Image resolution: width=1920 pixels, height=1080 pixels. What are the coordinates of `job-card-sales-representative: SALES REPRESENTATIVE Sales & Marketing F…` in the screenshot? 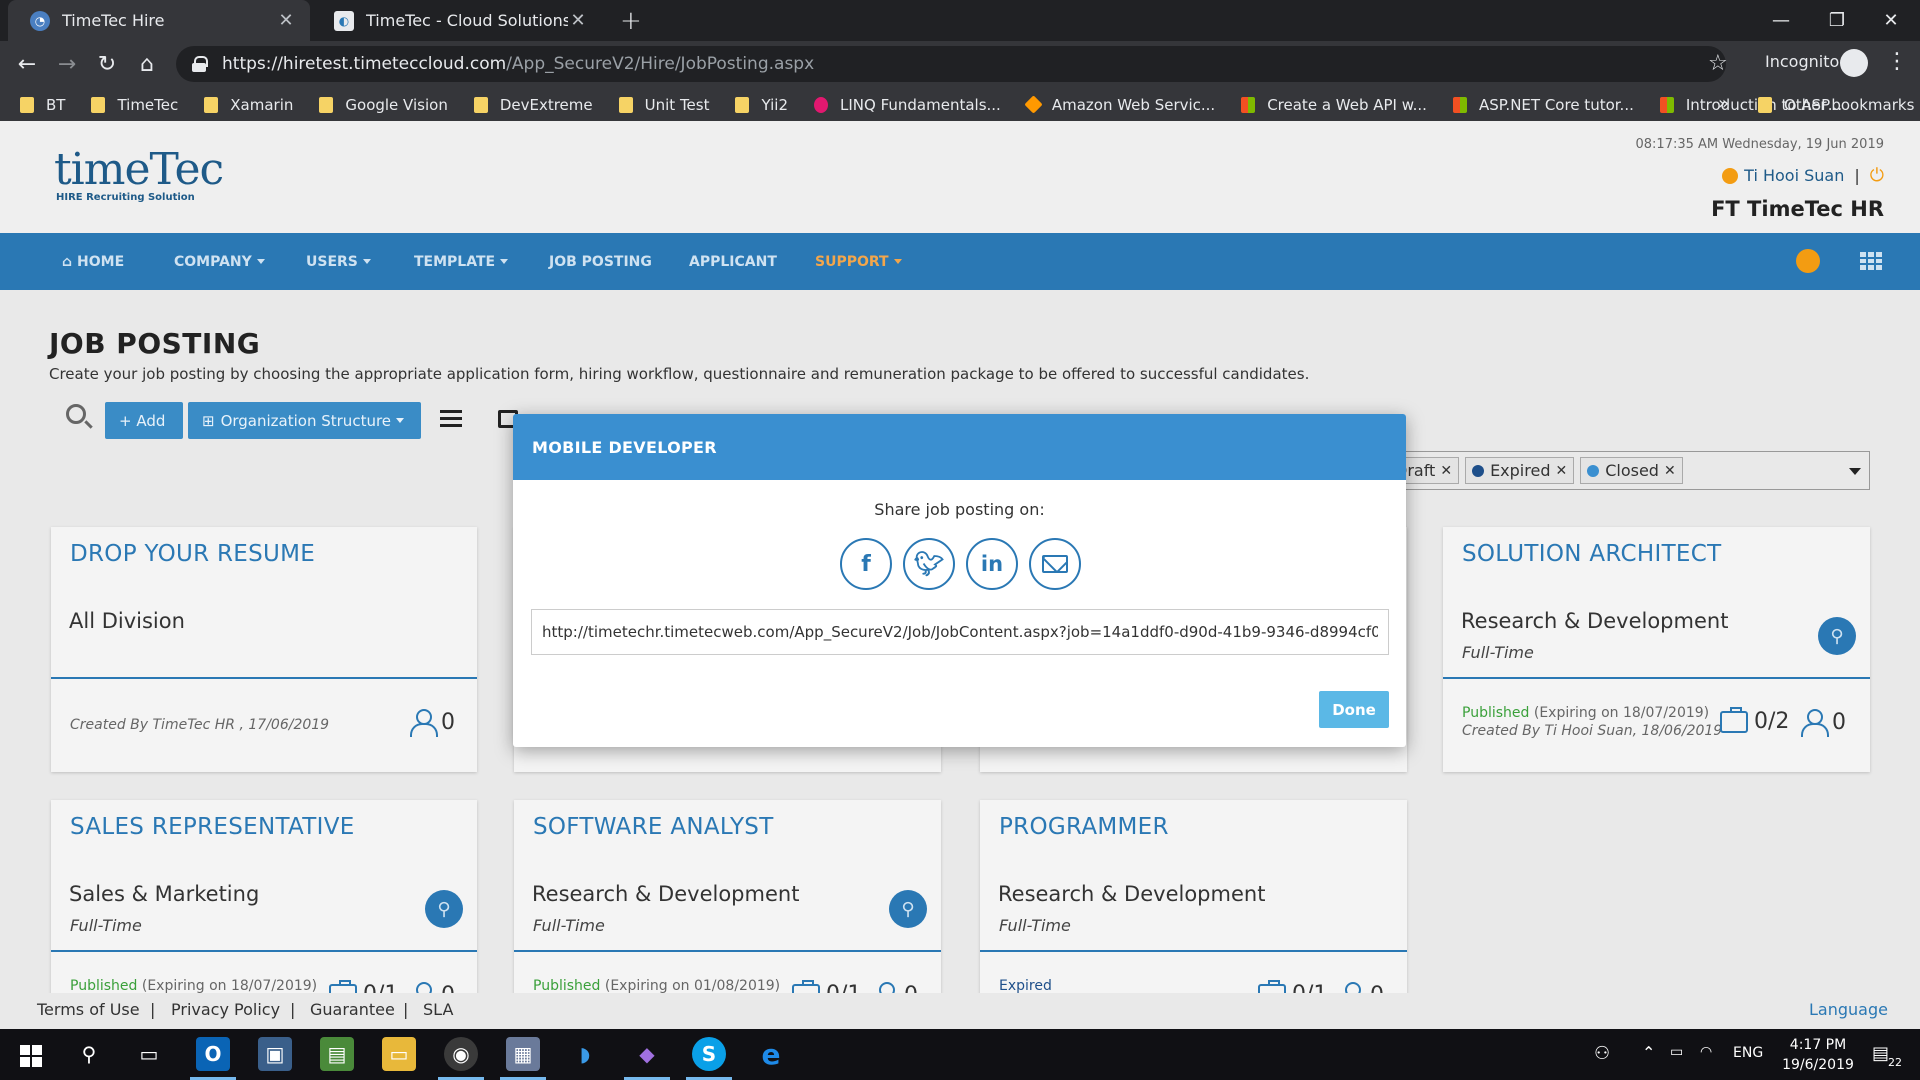 It's located at (264, 896).